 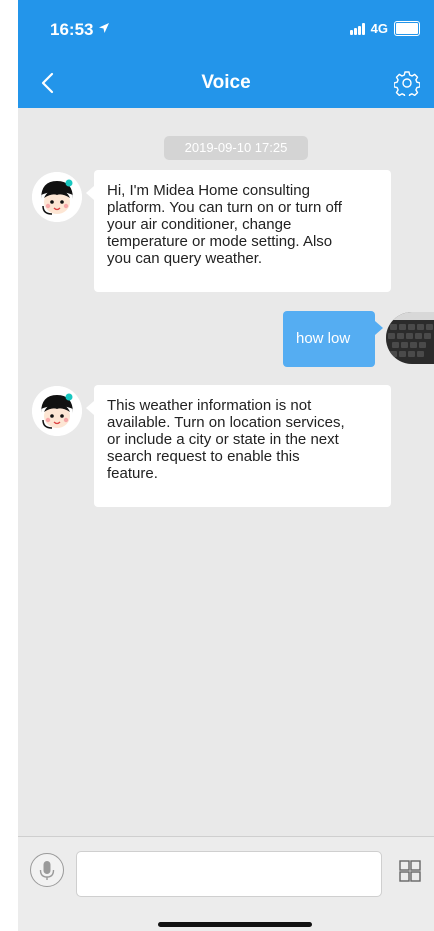 What do you see at coordinates (209, 405) in the screenshot?
I see `message-line: This weather information is not` at bounding box center [209, 405].